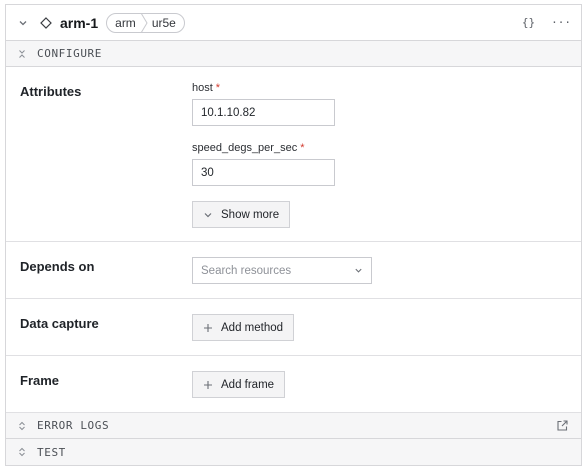 The height and width of the screenshot is (471, 587). Describe the element at coordinates (73, 425) in the screenshot. I see `error-logs-label: ERROR LOGS` at that location.